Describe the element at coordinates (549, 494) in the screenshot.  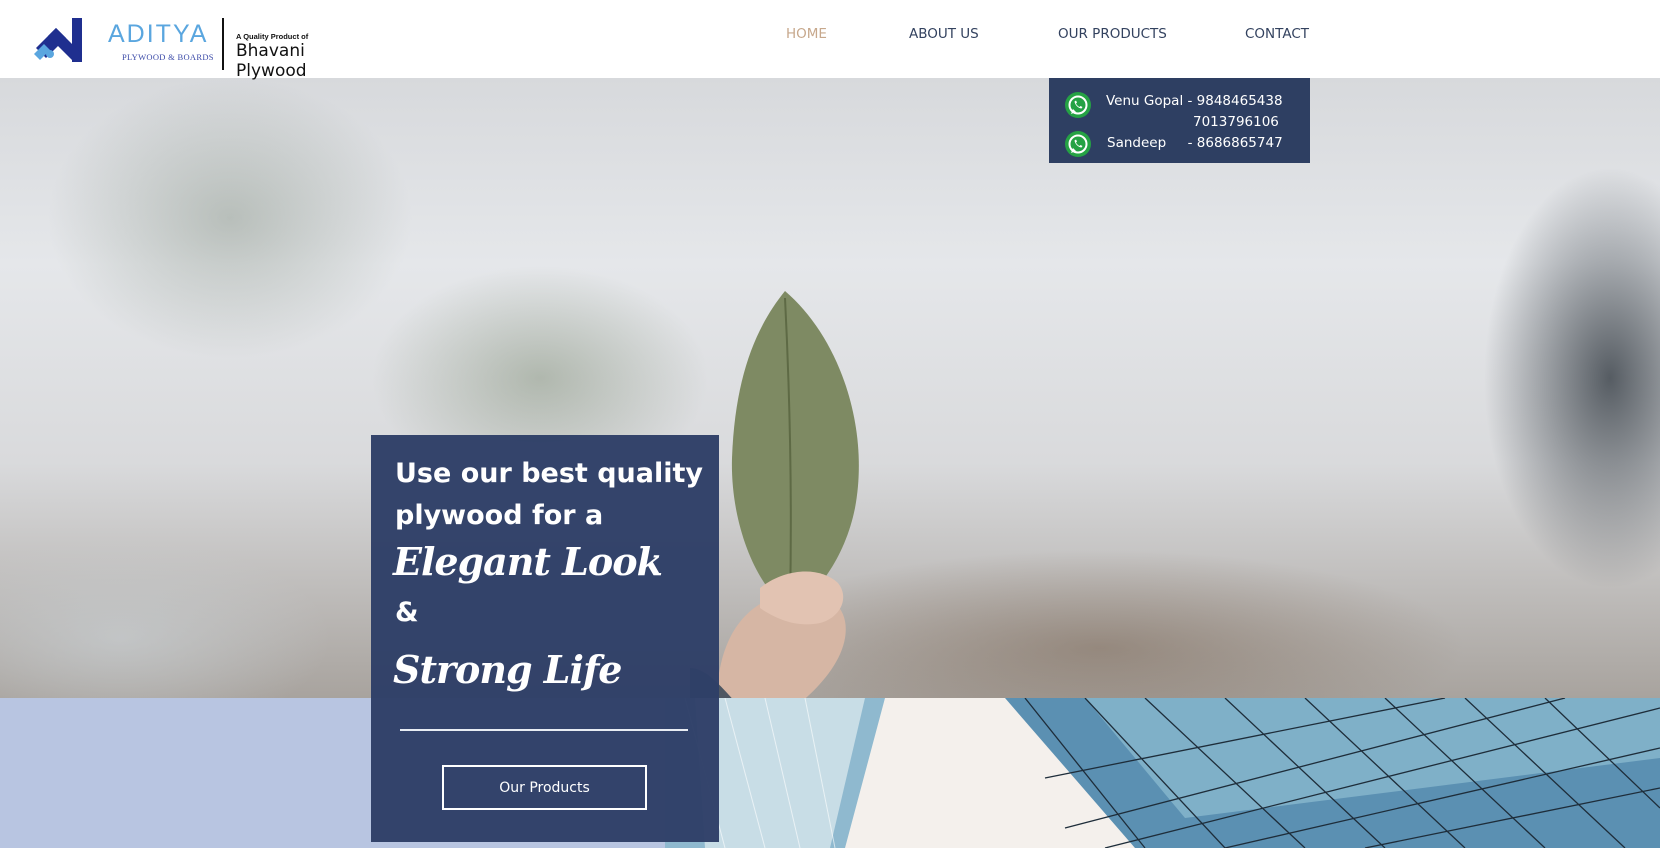
I see `promo-heading: Use our best quality plywood for a` at that location.